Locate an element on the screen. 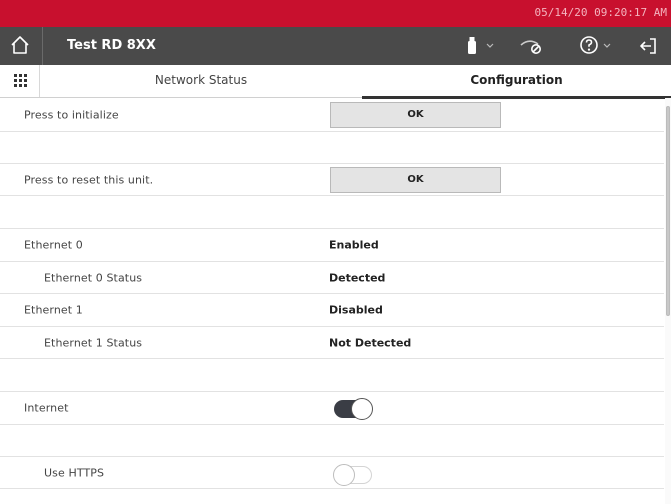 The width and height of the screenshot is (671, 504). initialize-ok-button: OK is located at coordinates (415, 115).